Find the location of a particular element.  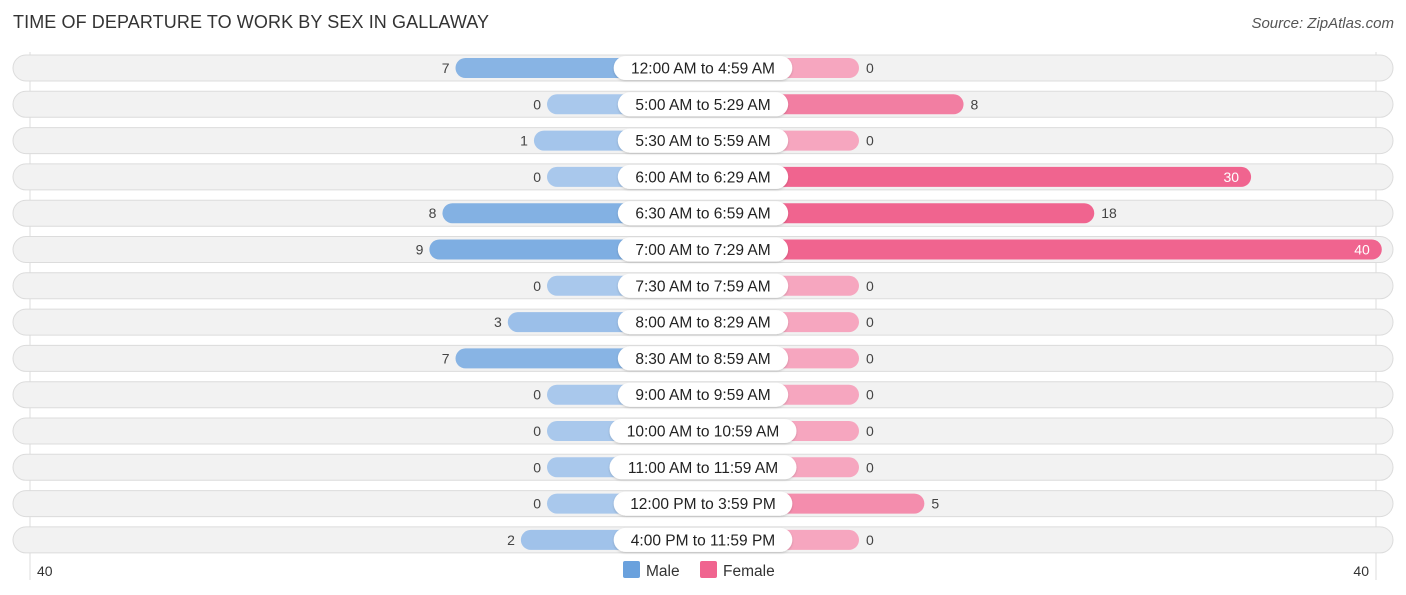

category-label: 12:00 PM to 3:59 PM is located at coordinates (703, 504).